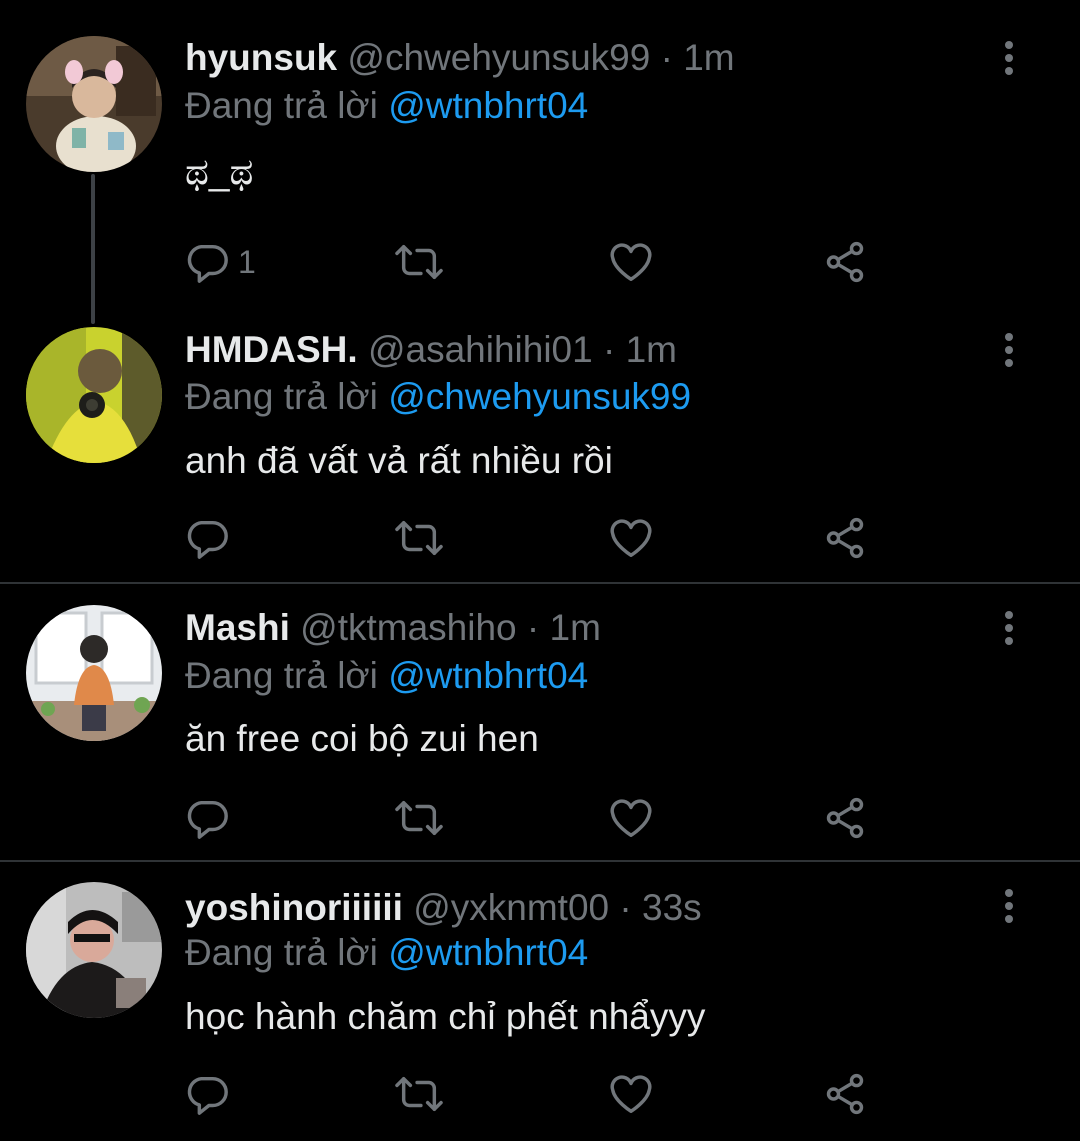 Image resolution: width=1080 pixels, height=1141 pixels. What do you see at coordinates (271, 349) in the screenshot?
I see `display-name: HMDASH.` at bounding box center [271, 349].